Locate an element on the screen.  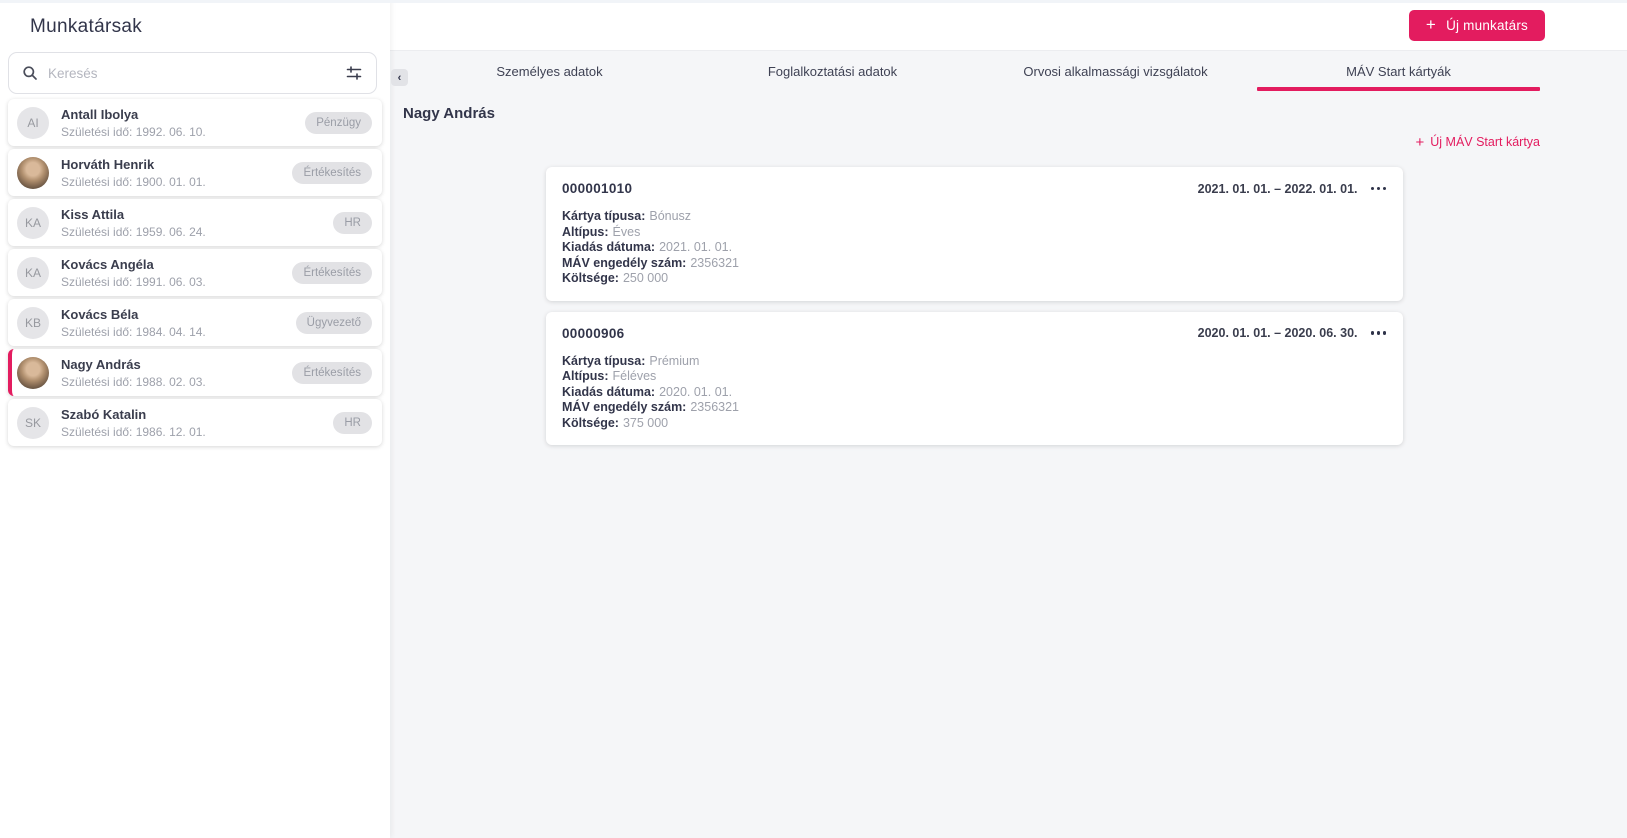
employee-birth-date: Születési idő: 1988. 02. 03. is located at coordinates (133, 381).